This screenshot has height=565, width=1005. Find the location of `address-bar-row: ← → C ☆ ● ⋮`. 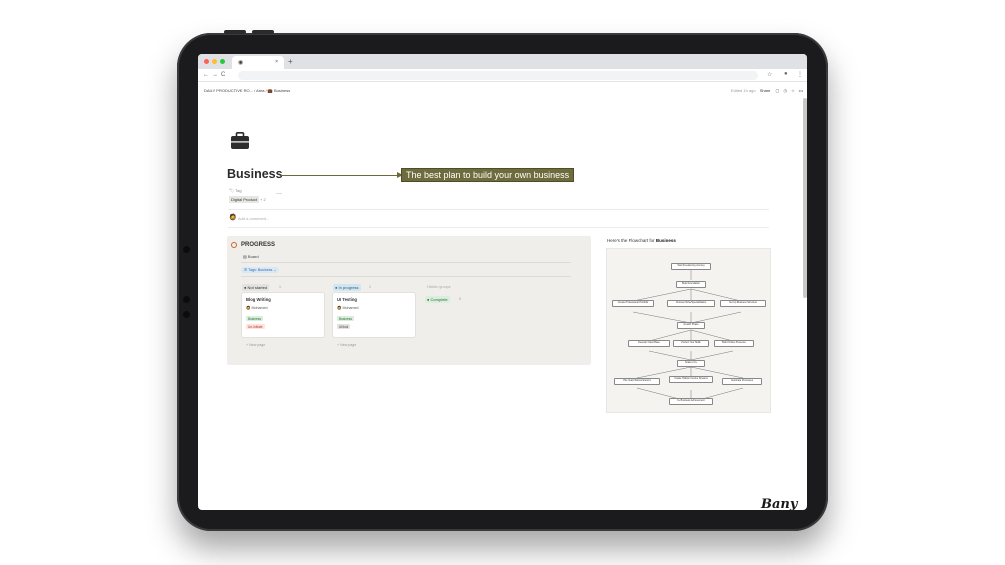

address-bar-row: ← → C ☆ ● ⋮ is located at coordinates (502, 75).